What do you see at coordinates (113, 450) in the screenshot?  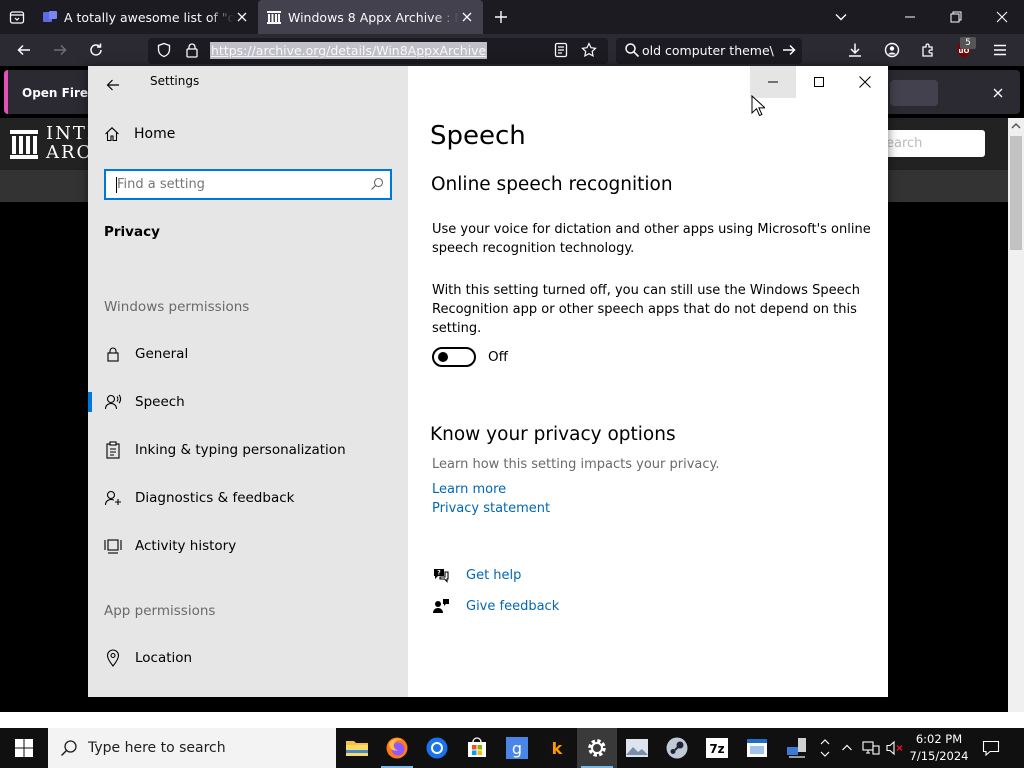 I see `inking-icon` at bounding box center [113, 450].